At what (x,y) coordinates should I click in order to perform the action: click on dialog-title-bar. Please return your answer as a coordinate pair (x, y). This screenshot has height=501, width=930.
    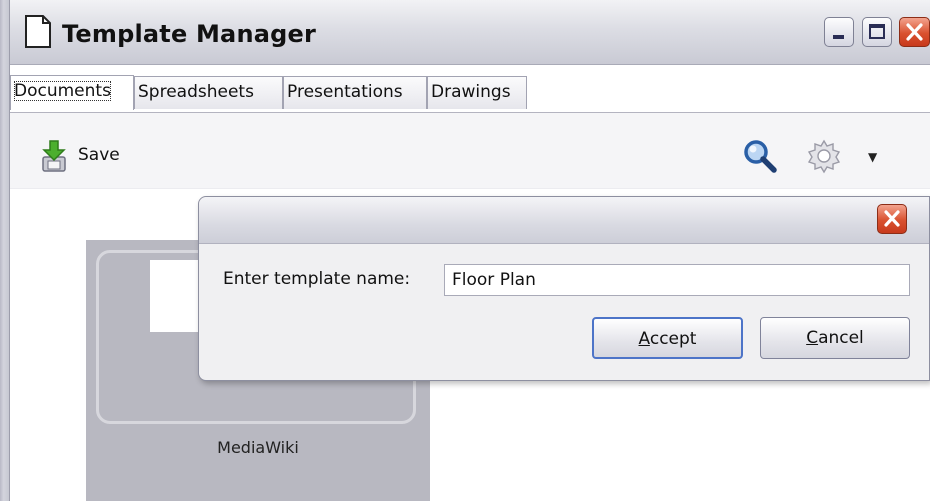
    Looking at the image, I should click on (564, 220).